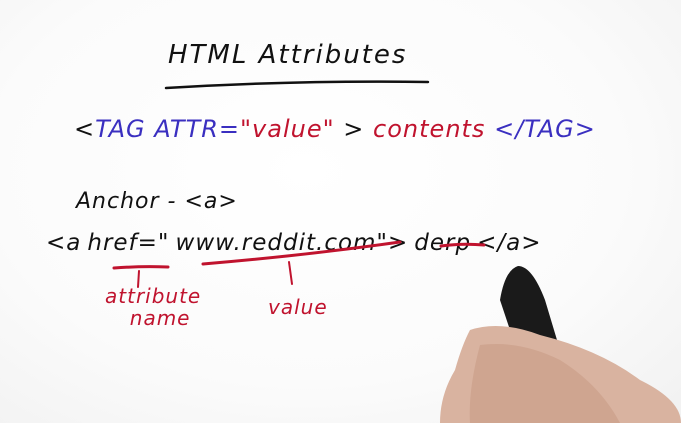 The width and height of the screenshot is (681, 423). I want to click on title-underline, so click(297, 85).